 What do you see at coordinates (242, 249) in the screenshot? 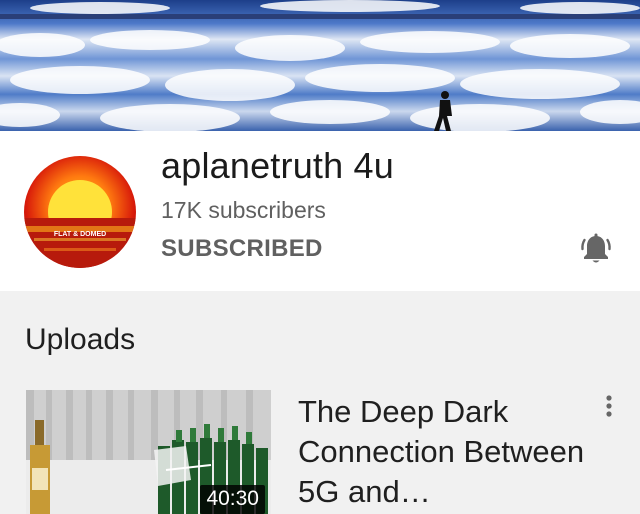
I see `subscribed-button: SUBSCRIBED` at bounding box center [242, 249].